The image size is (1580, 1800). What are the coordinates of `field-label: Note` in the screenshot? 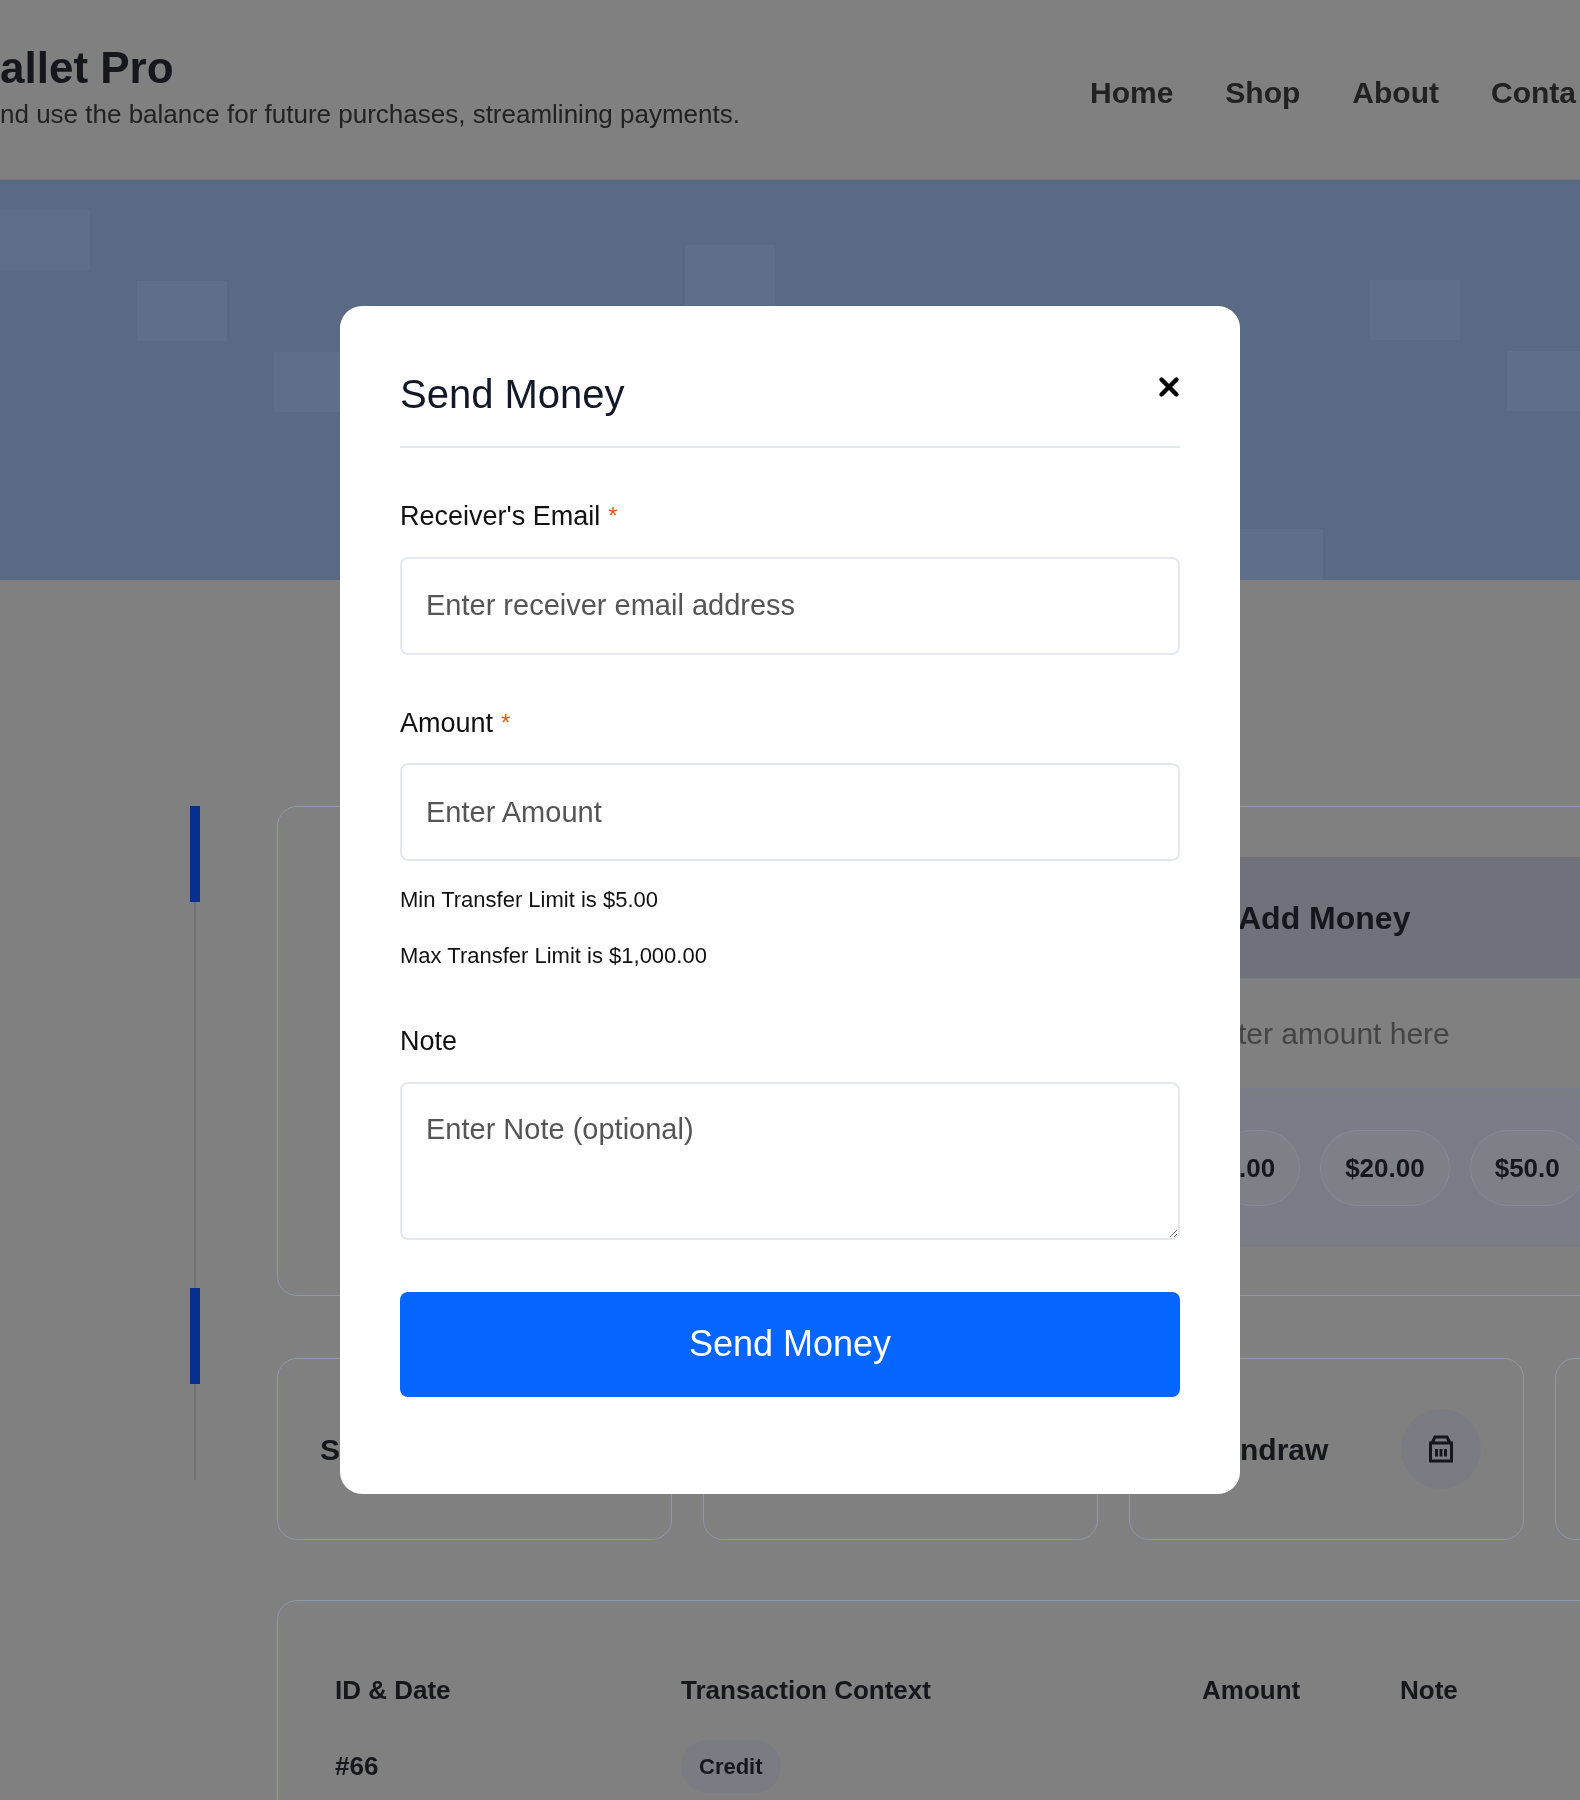 It's located at (429, 1041).